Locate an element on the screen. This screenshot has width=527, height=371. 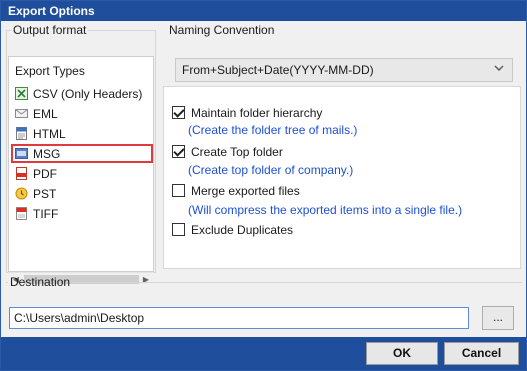
msg-icon is located at coordinates (21, 153).